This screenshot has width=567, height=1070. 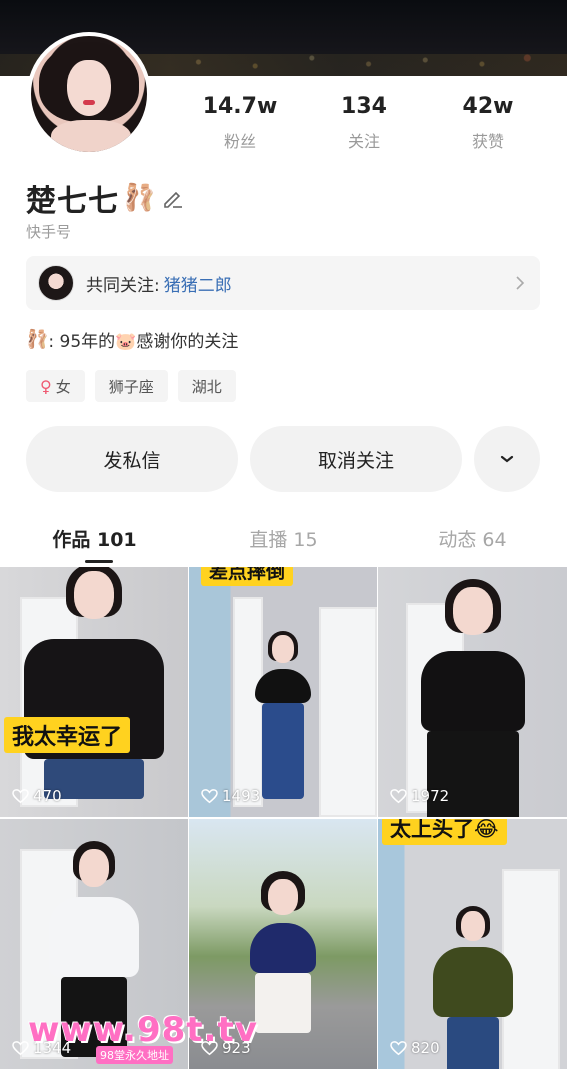 I want to click on avatar-lip, so click(x=89, y=102).